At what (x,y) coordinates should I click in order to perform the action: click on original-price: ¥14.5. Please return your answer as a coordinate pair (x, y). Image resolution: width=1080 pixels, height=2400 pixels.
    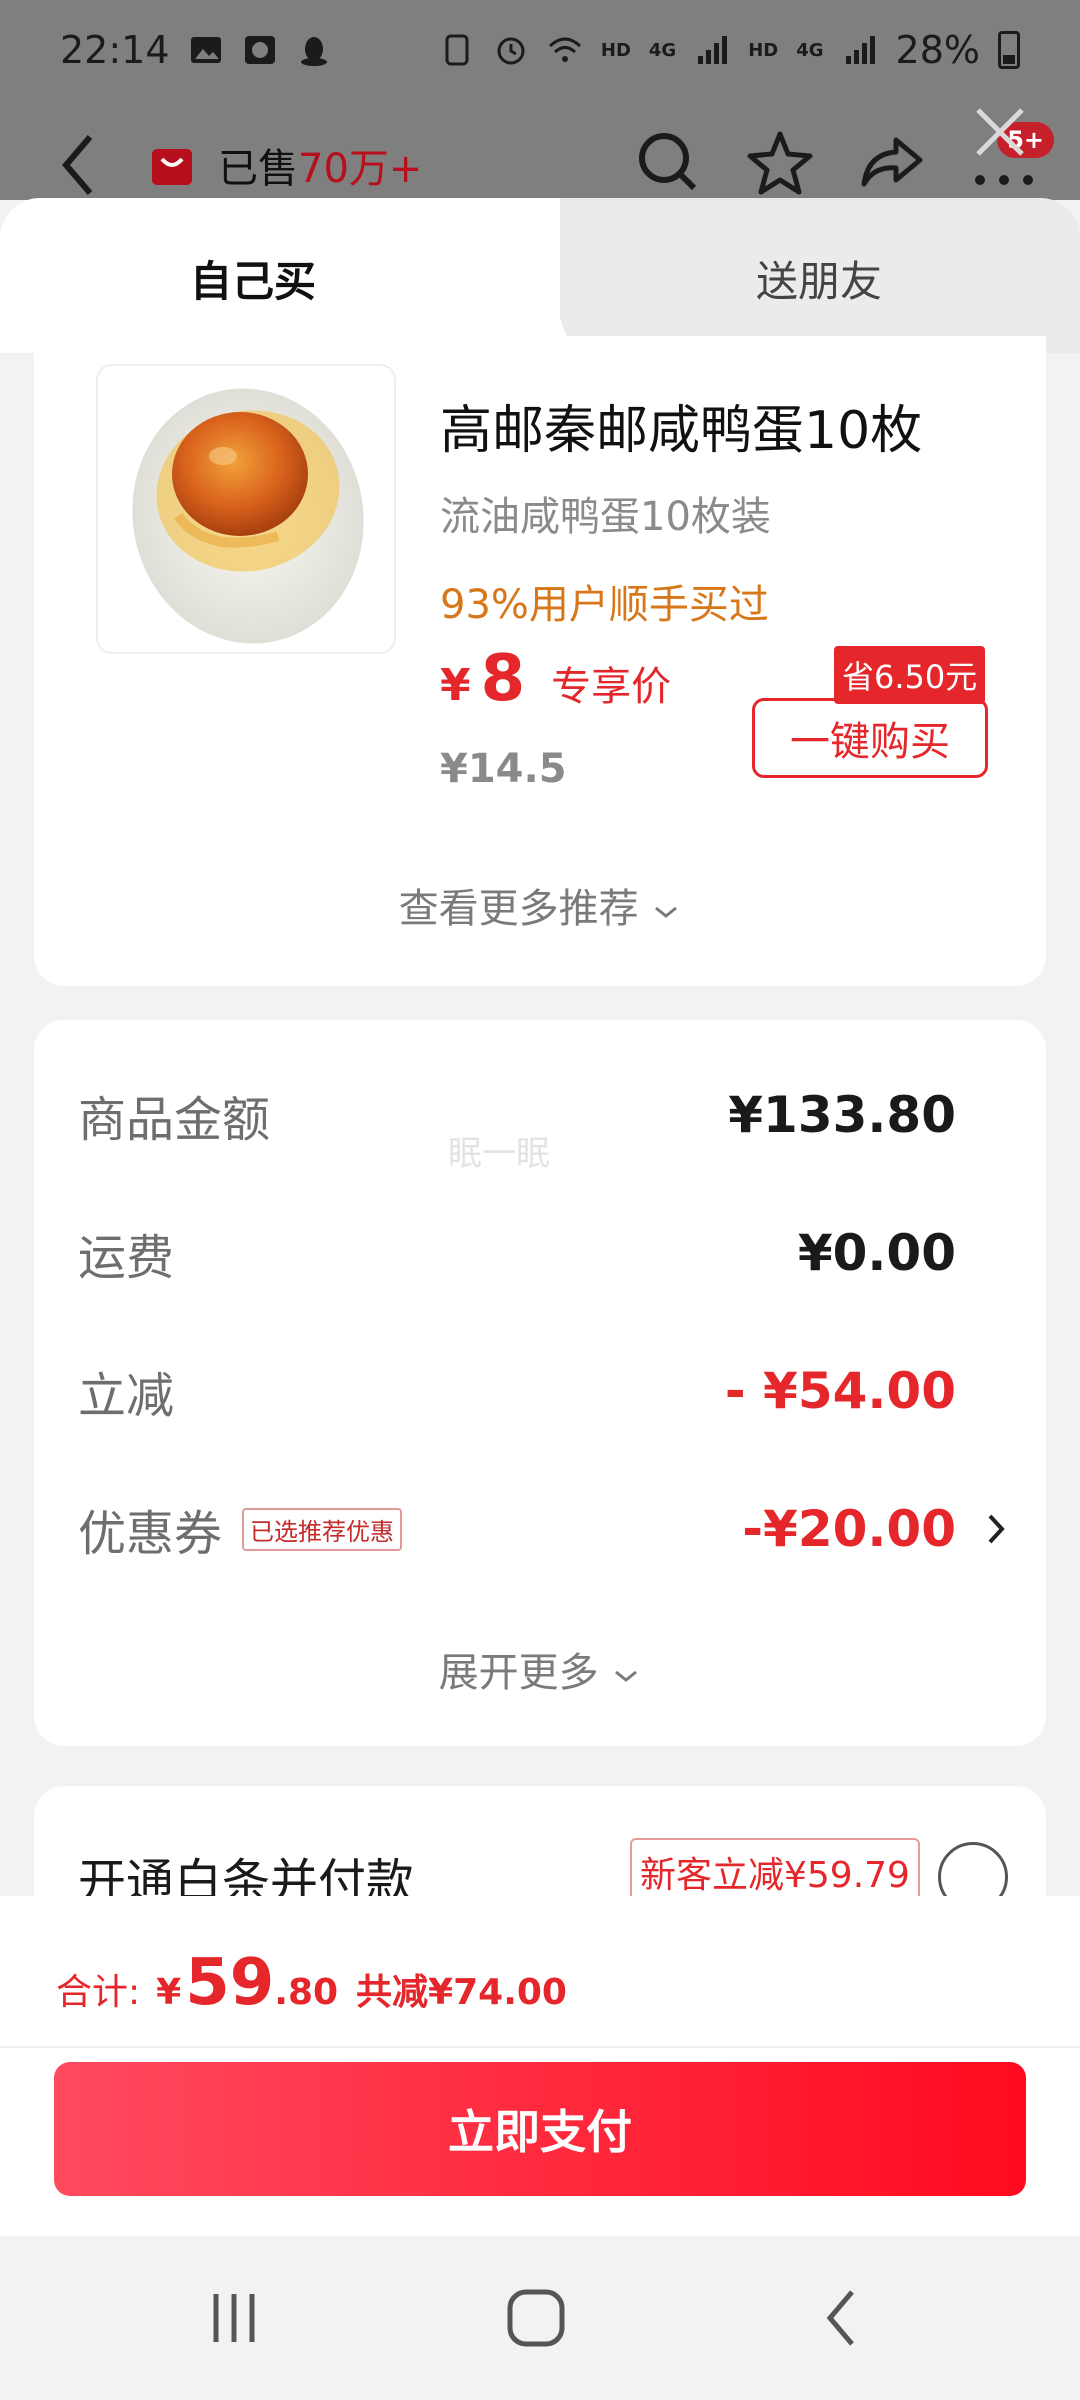
    Looking at the image, I should click on (503, 769).